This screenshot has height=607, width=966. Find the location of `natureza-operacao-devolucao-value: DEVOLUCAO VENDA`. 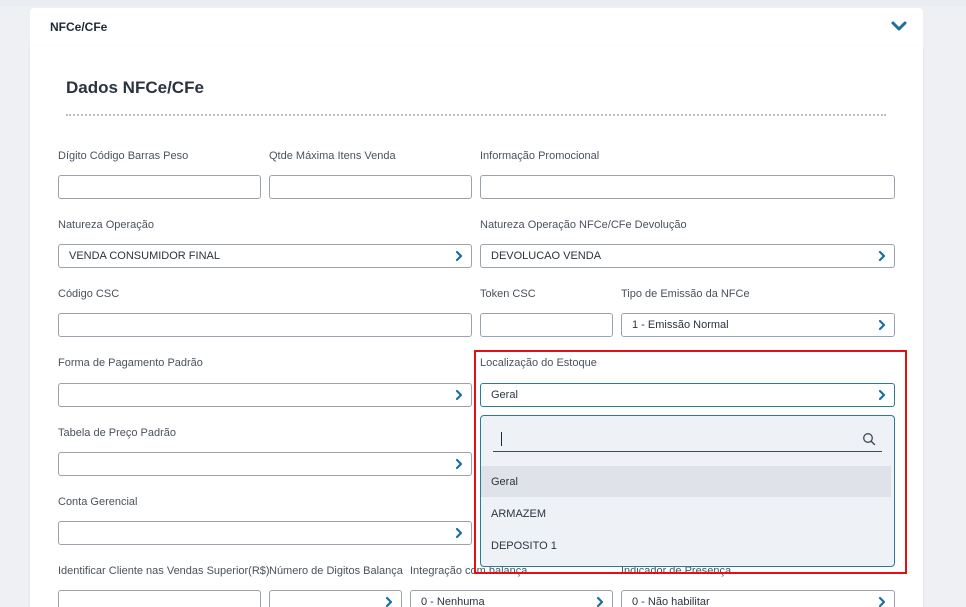

natureza-operacao-devolucao-value: DEVOLUCAO VENDA is located at coordinates (546, 256).